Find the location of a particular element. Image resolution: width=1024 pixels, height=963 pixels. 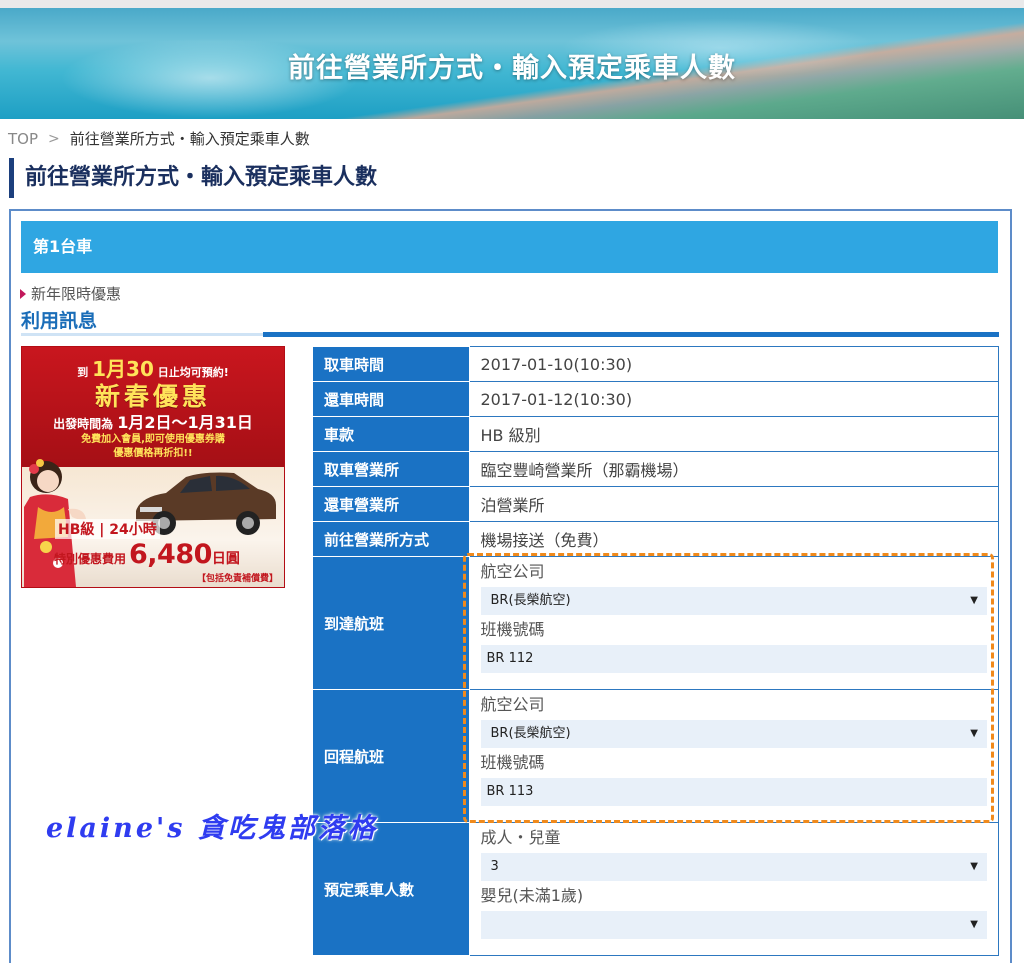

breadcrumb-chevron-icon: > is located at coordinates (54, 138).